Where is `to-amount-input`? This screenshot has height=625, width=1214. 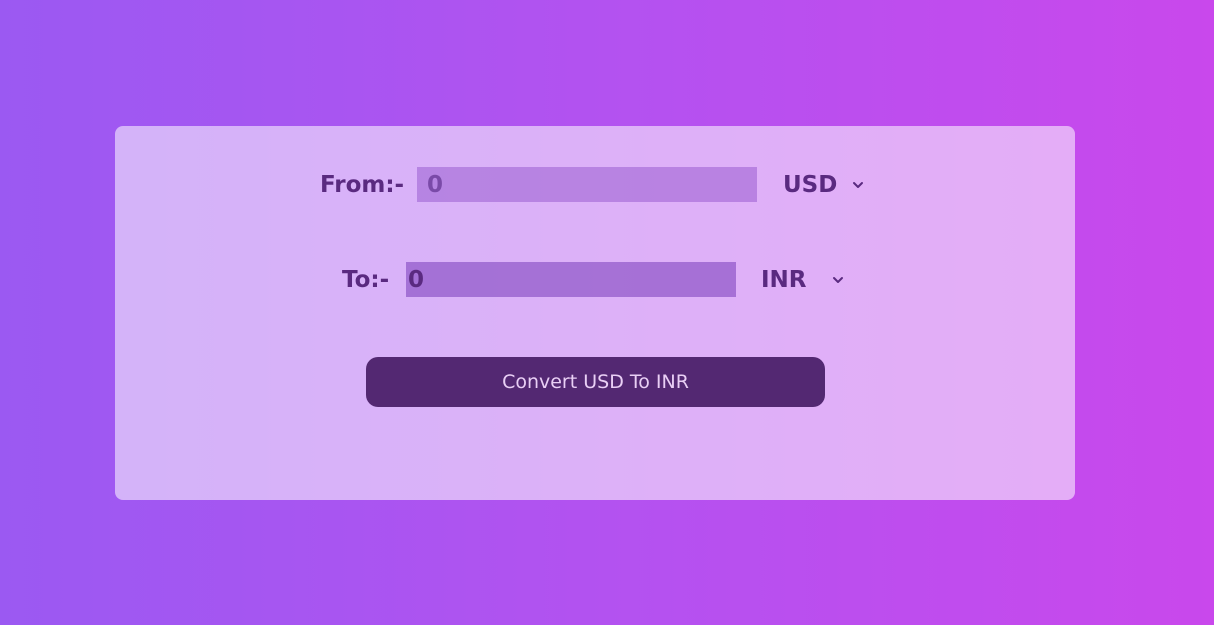
to-amount-input is located at coordinates (571, 279).